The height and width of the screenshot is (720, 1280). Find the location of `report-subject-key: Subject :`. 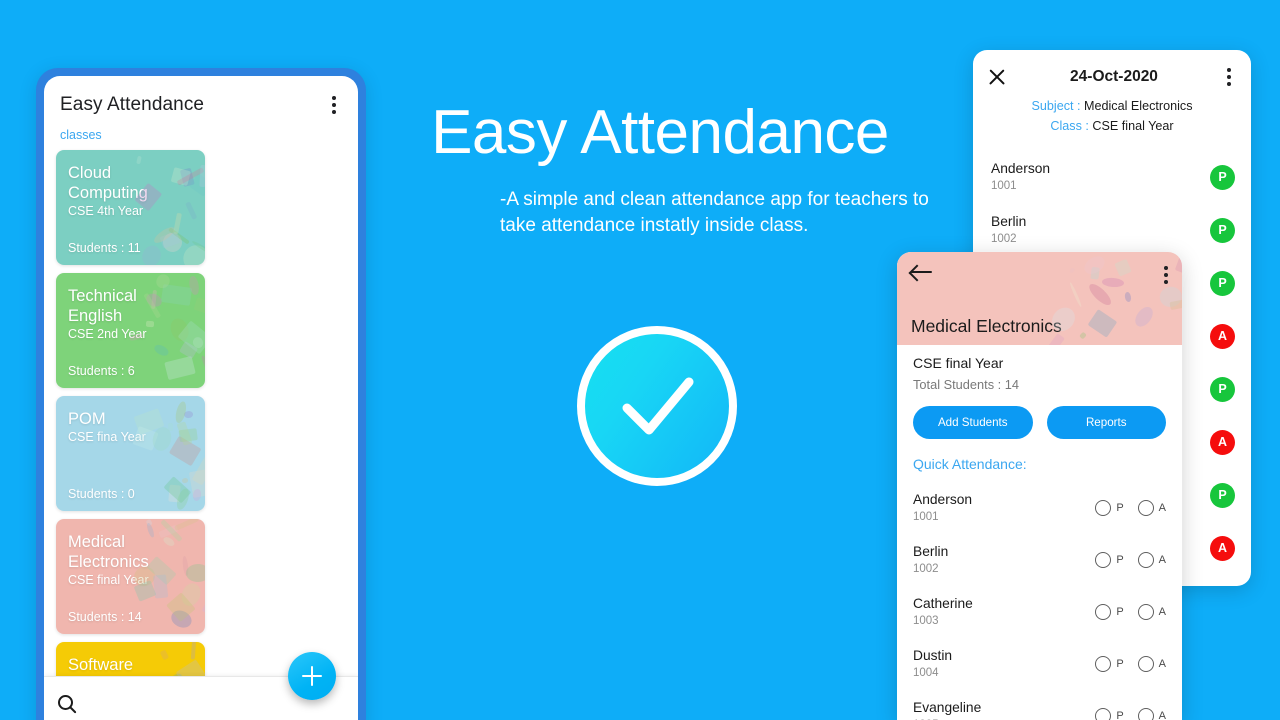

report-subject-key: Subject : is located at coordinates (1056, 106).